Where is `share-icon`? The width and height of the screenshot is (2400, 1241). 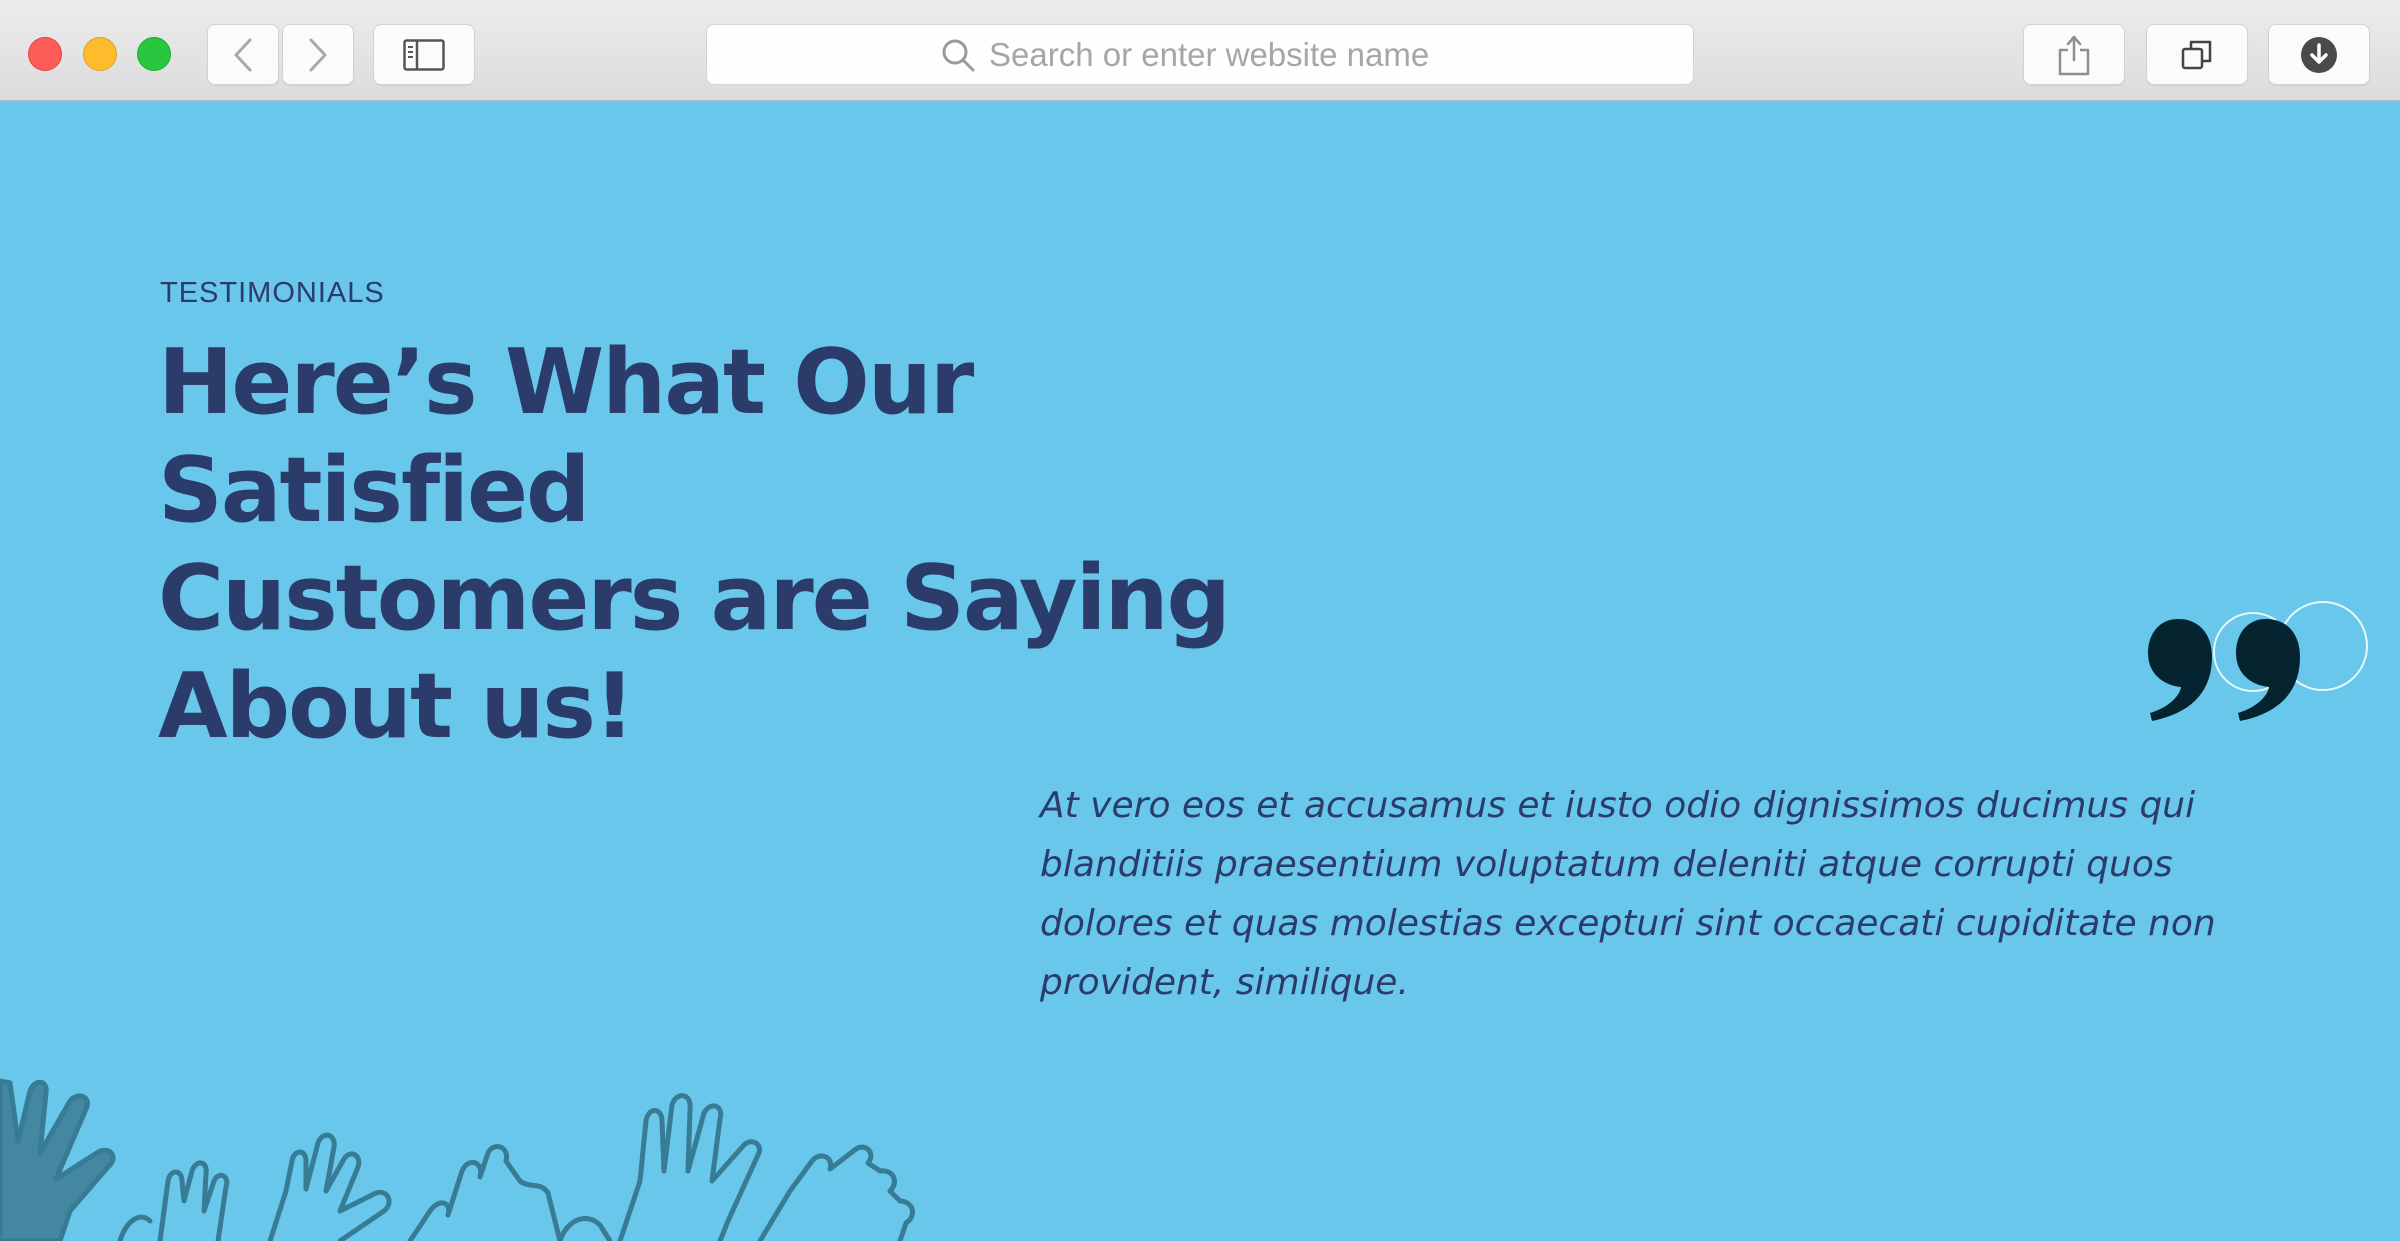 share-icon is located at coordinates (2074, 55).